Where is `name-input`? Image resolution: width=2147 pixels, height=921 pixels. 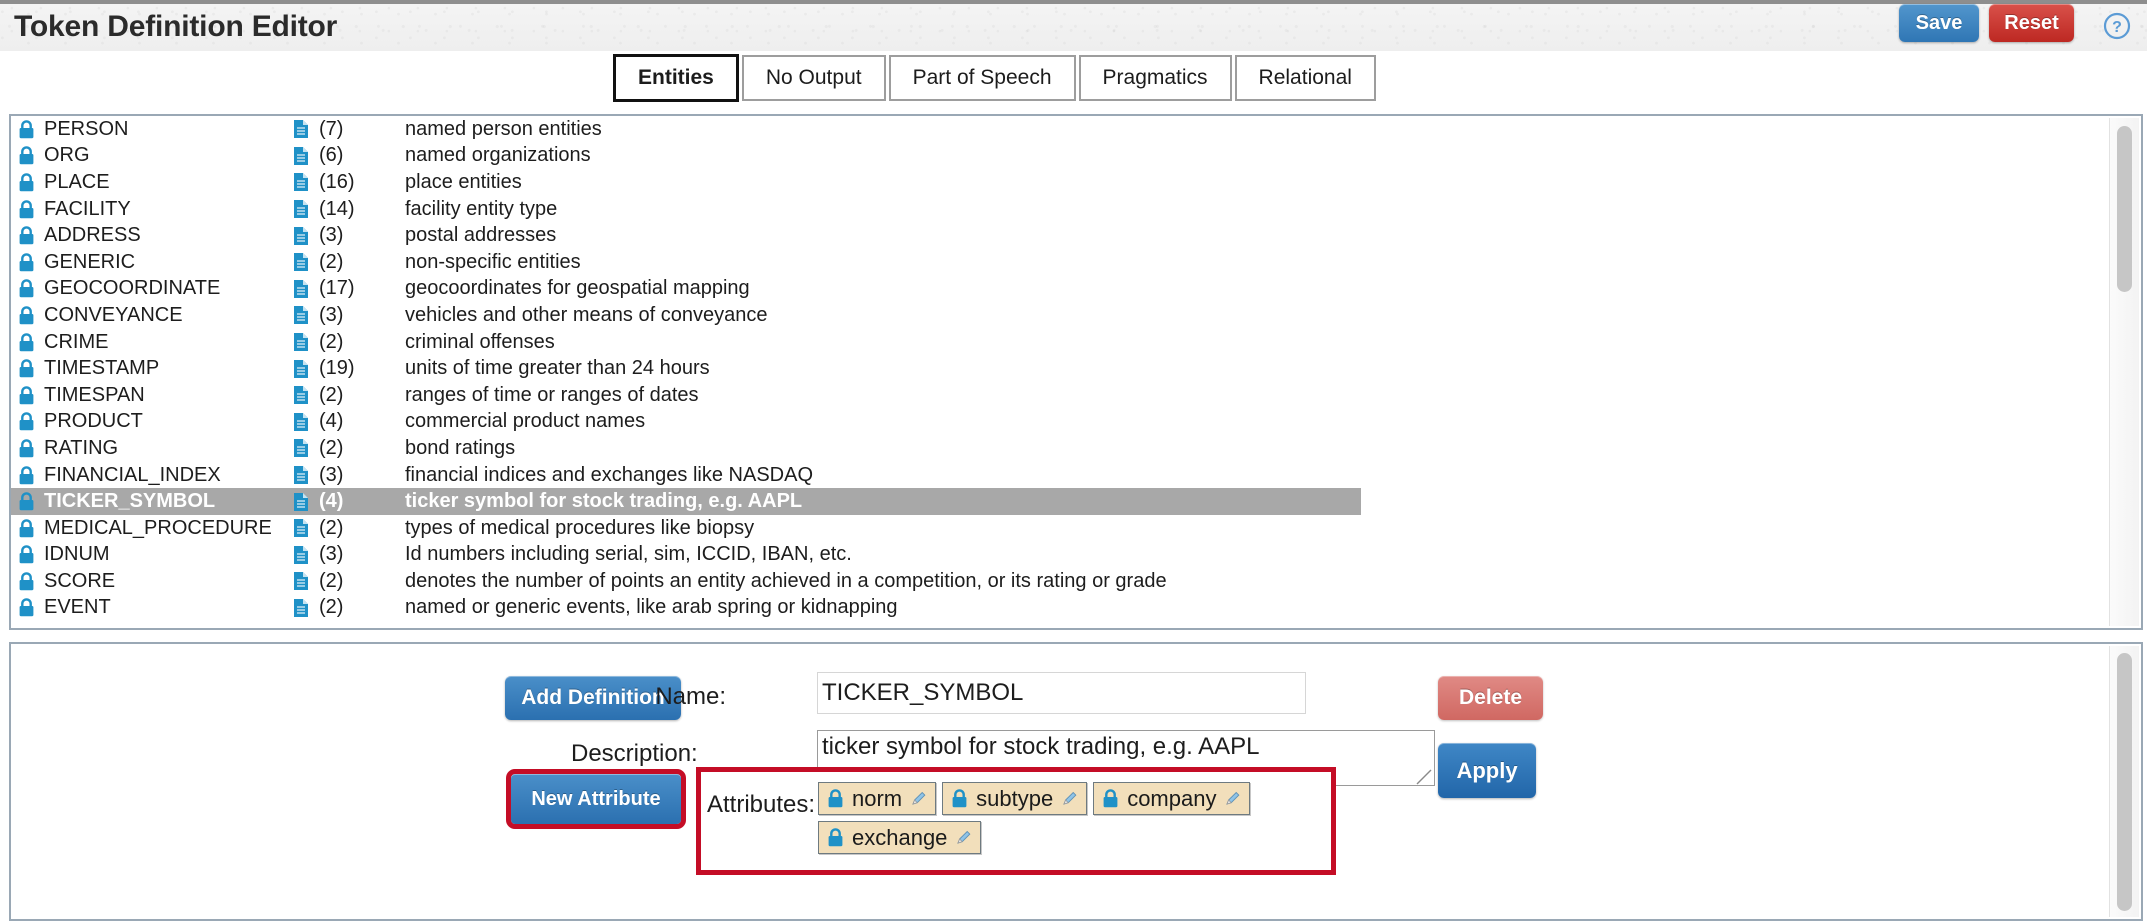
name-input is located at coordinates (1061, 693).